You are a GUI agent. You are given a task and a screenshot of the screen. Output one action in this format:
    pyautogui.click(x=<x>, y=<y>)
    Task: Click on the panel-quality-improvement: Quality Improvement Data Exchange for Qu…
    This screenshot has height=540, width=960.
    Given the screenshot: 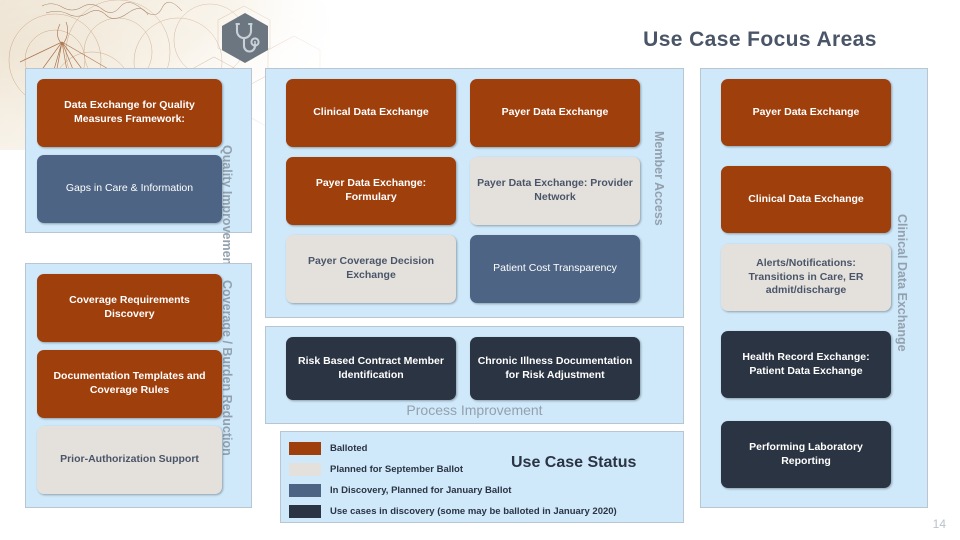 What is the action you would take?
    pyautogui.click(x=138, y=168)
    